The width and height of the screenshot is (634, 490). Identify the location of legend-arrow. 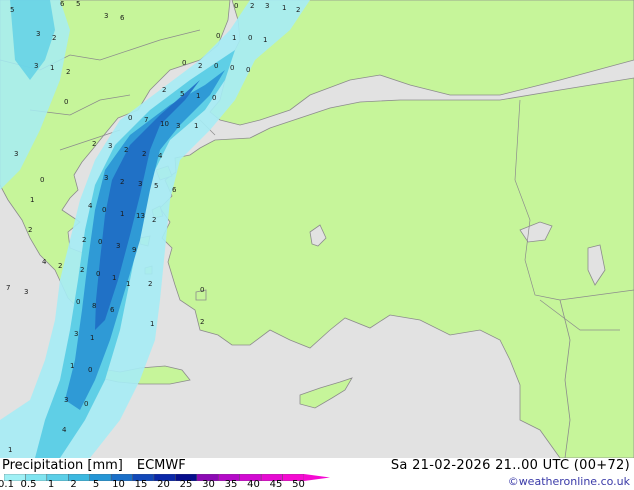
(317, 477).